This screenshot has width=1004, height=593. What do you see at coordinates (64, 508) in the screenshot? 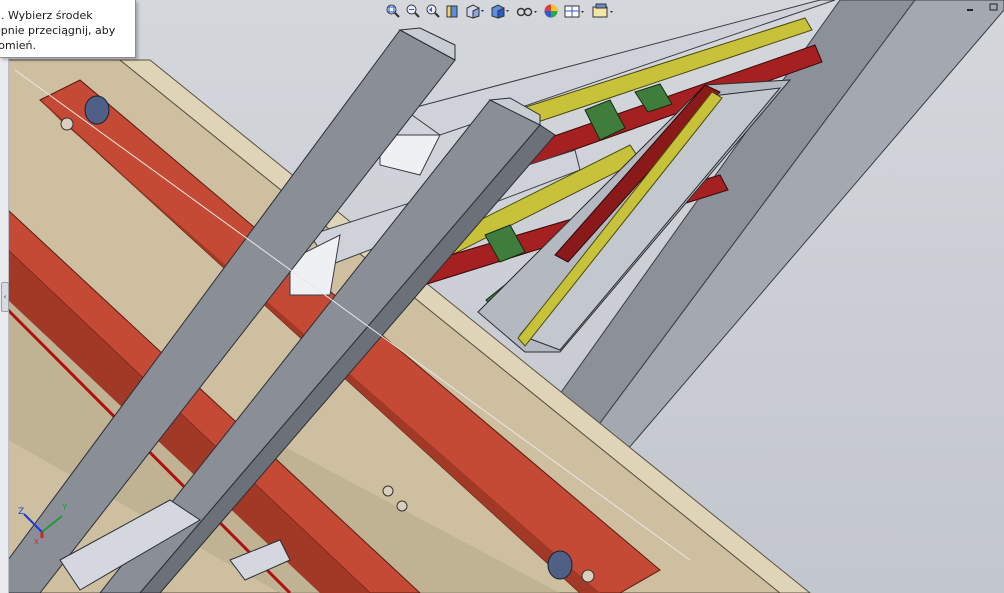
I see `triad-y-label: Y` at bounding box center [64, 508].